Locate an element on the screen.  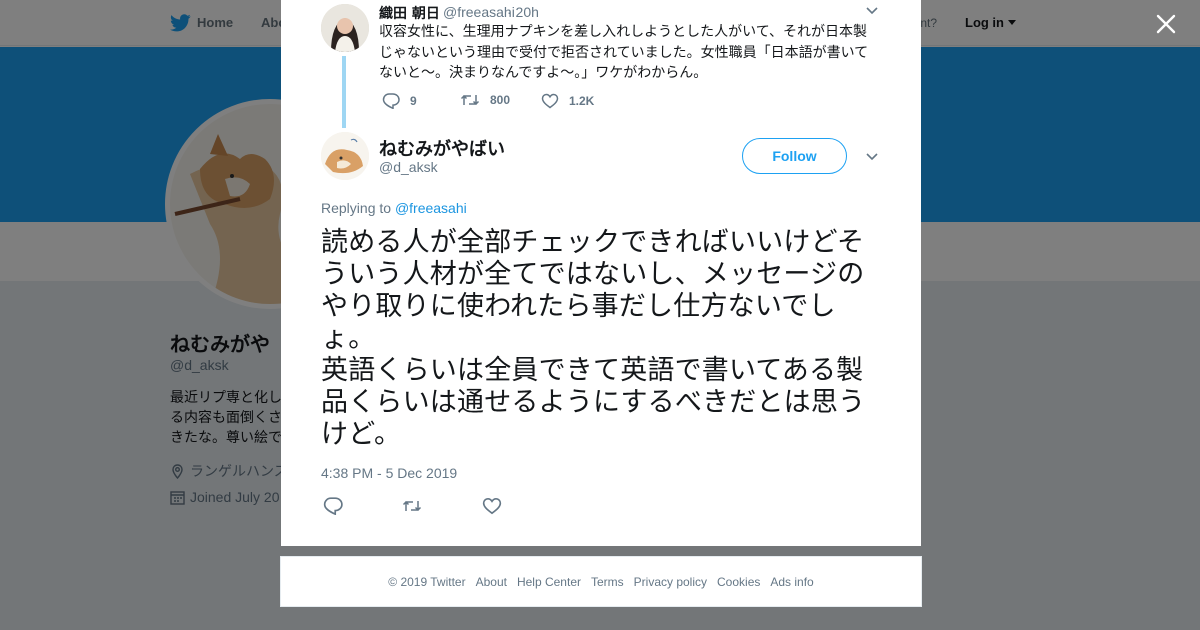
tweet-author-photo is located at coordinates (345, 156).